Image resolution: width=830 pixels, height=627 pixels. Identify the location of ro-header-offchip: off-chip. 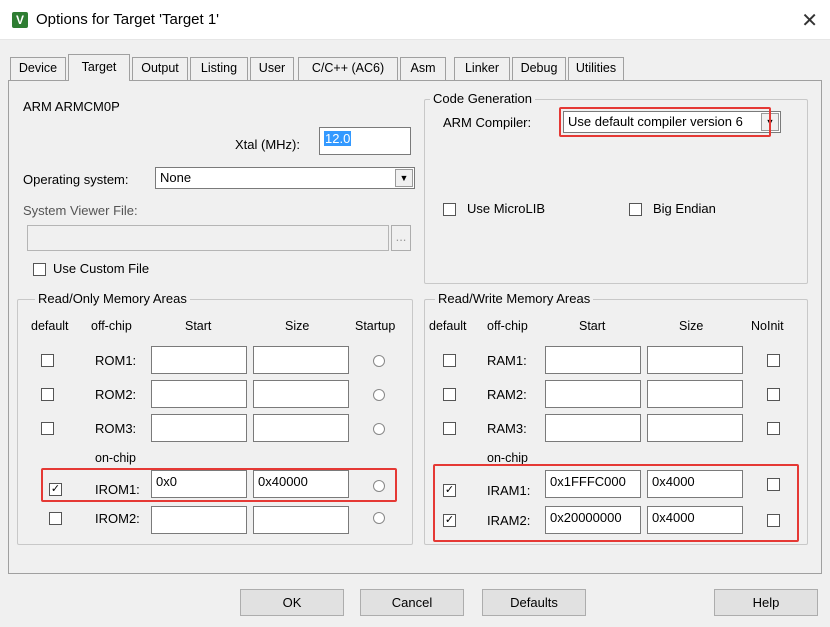
(111, 326).